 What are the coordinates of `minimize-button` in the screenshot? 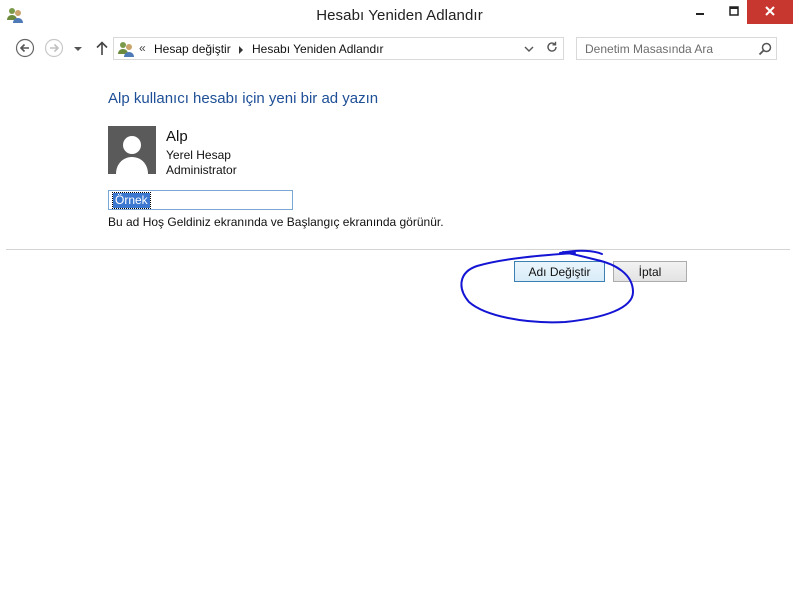 It's located at (700, 12).